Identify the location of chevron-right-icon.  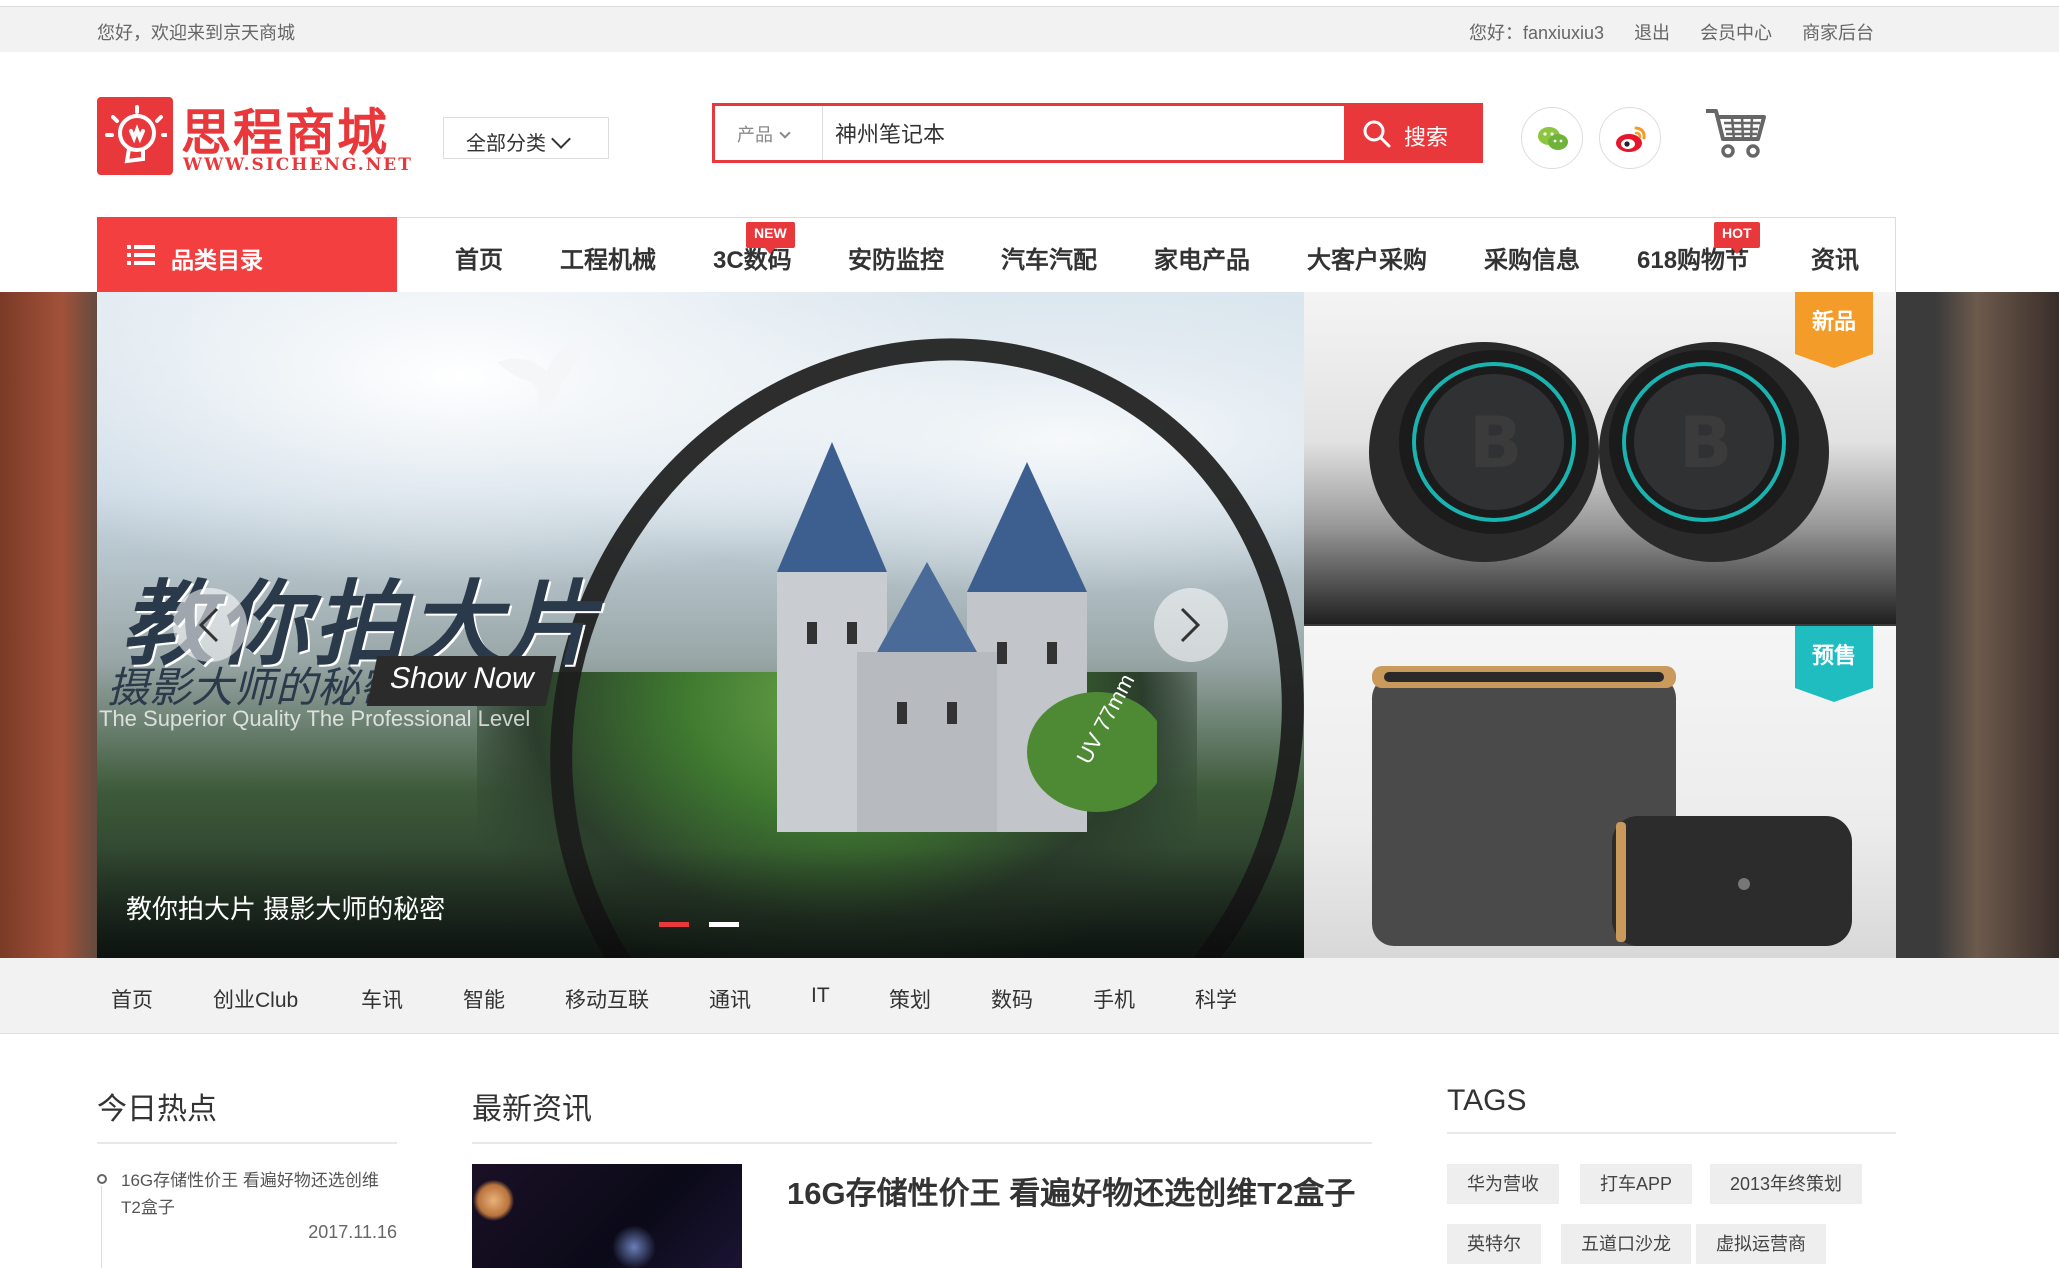
(1190, 625).